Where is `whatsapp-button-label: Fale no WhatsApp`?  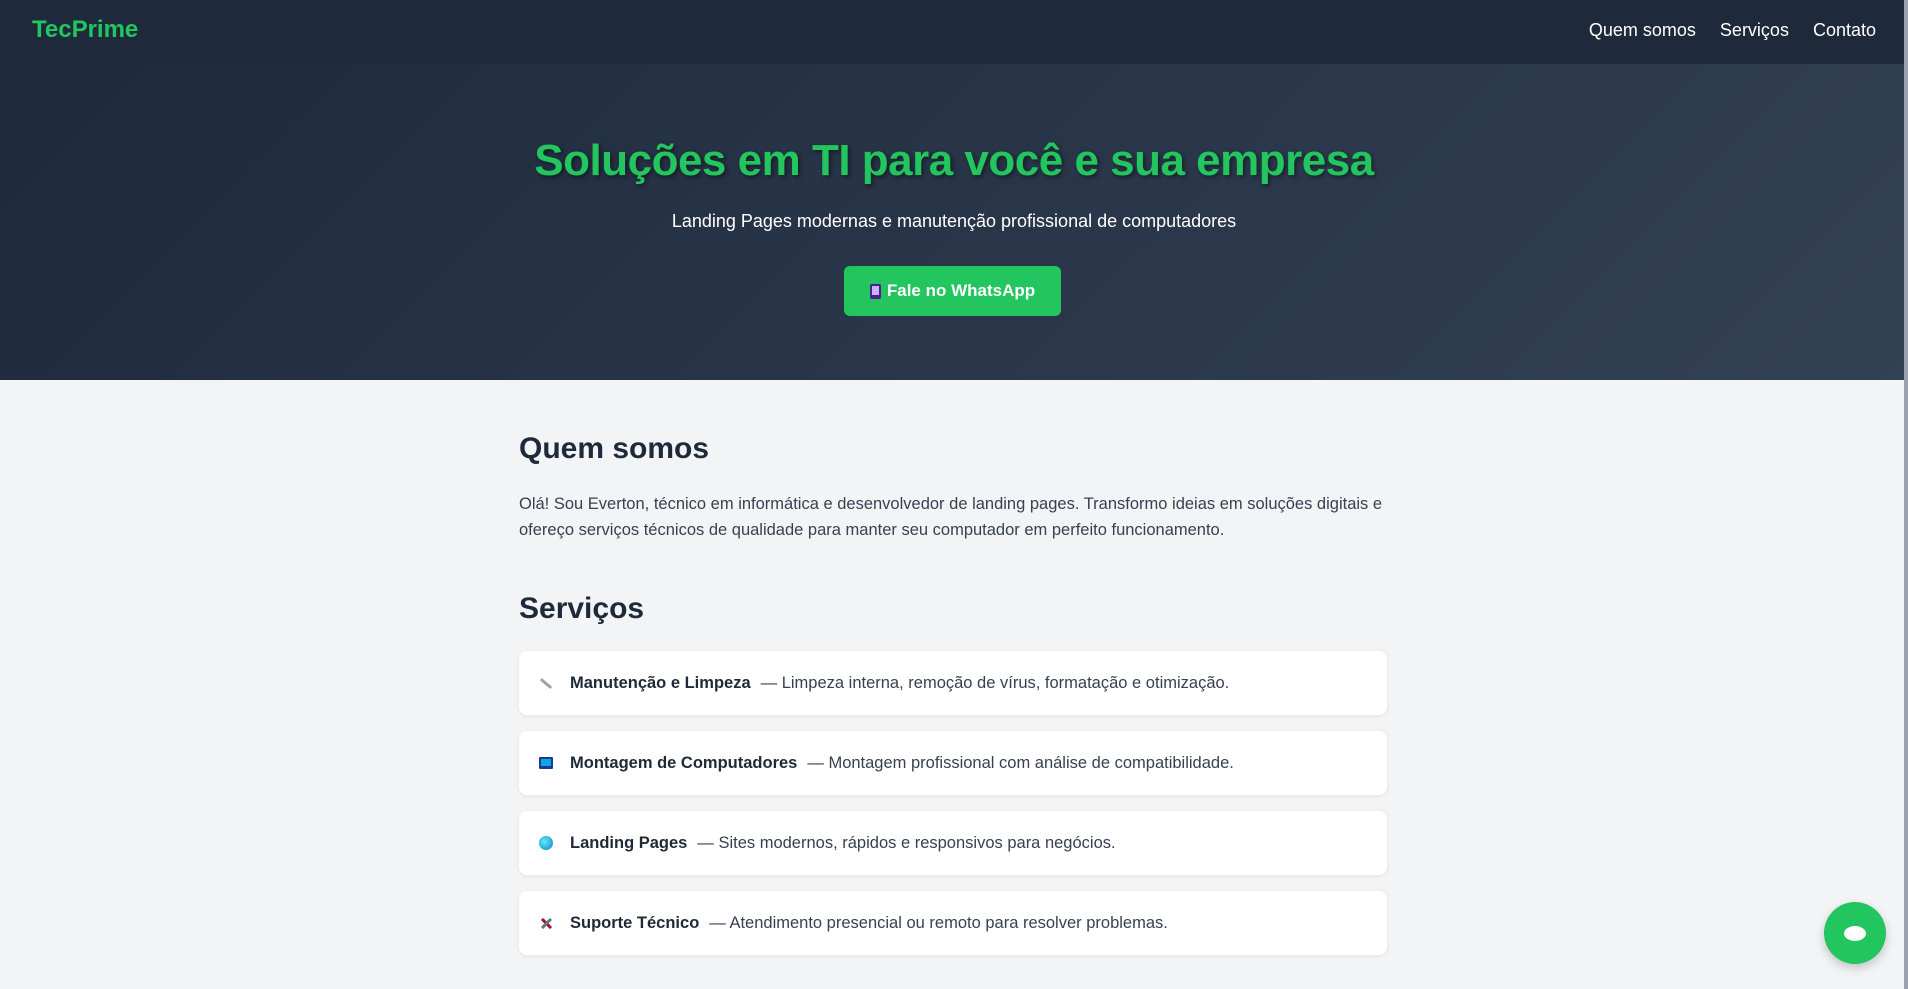 whatsapp-button-label: Fale no WhatsApp is located at coordinates (961, 290).